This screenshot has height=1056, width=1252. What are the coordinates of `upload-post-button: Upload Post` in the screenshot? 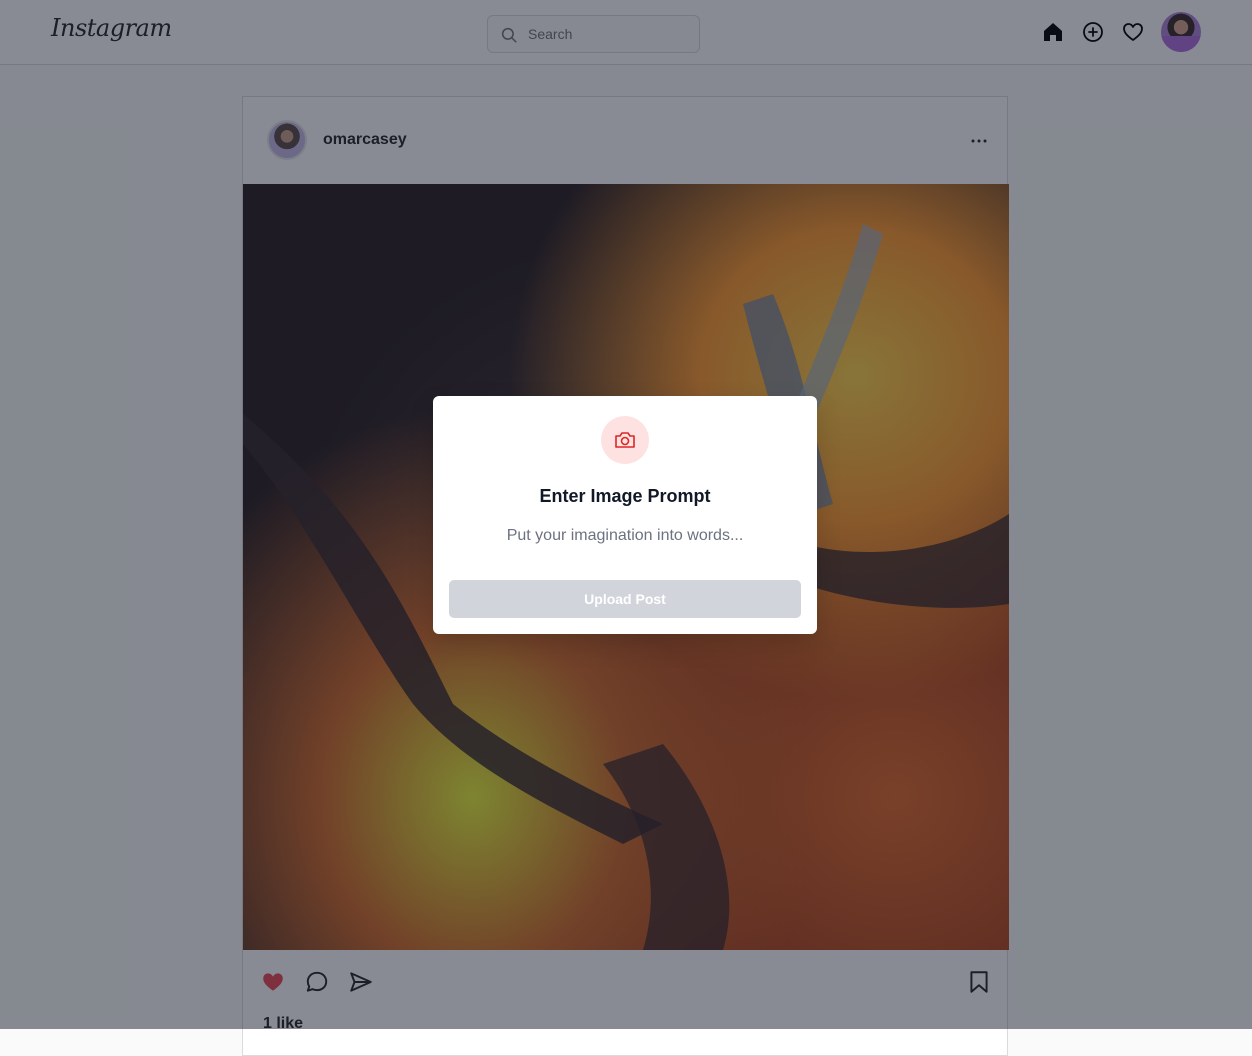 It's located at (625, 599).